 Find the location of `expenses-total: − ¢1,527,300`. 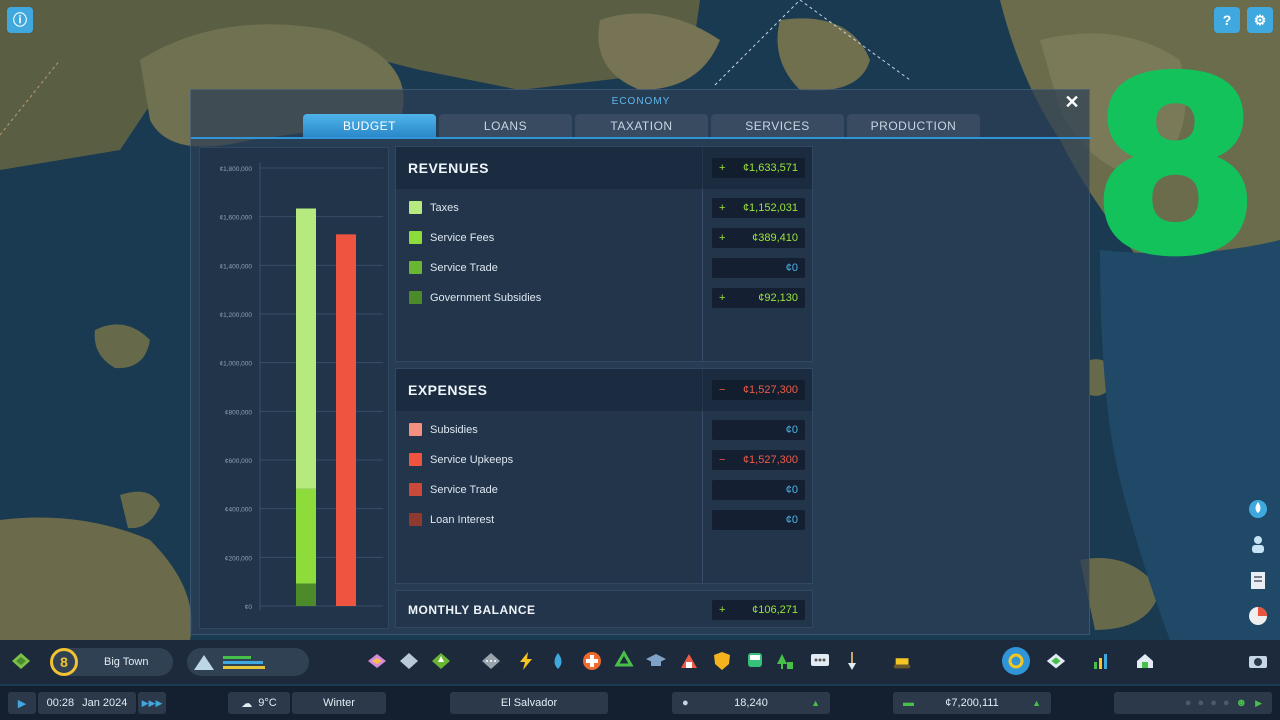

expenses-total: − ¢1,527,300 is located at coordinates (758, 390).